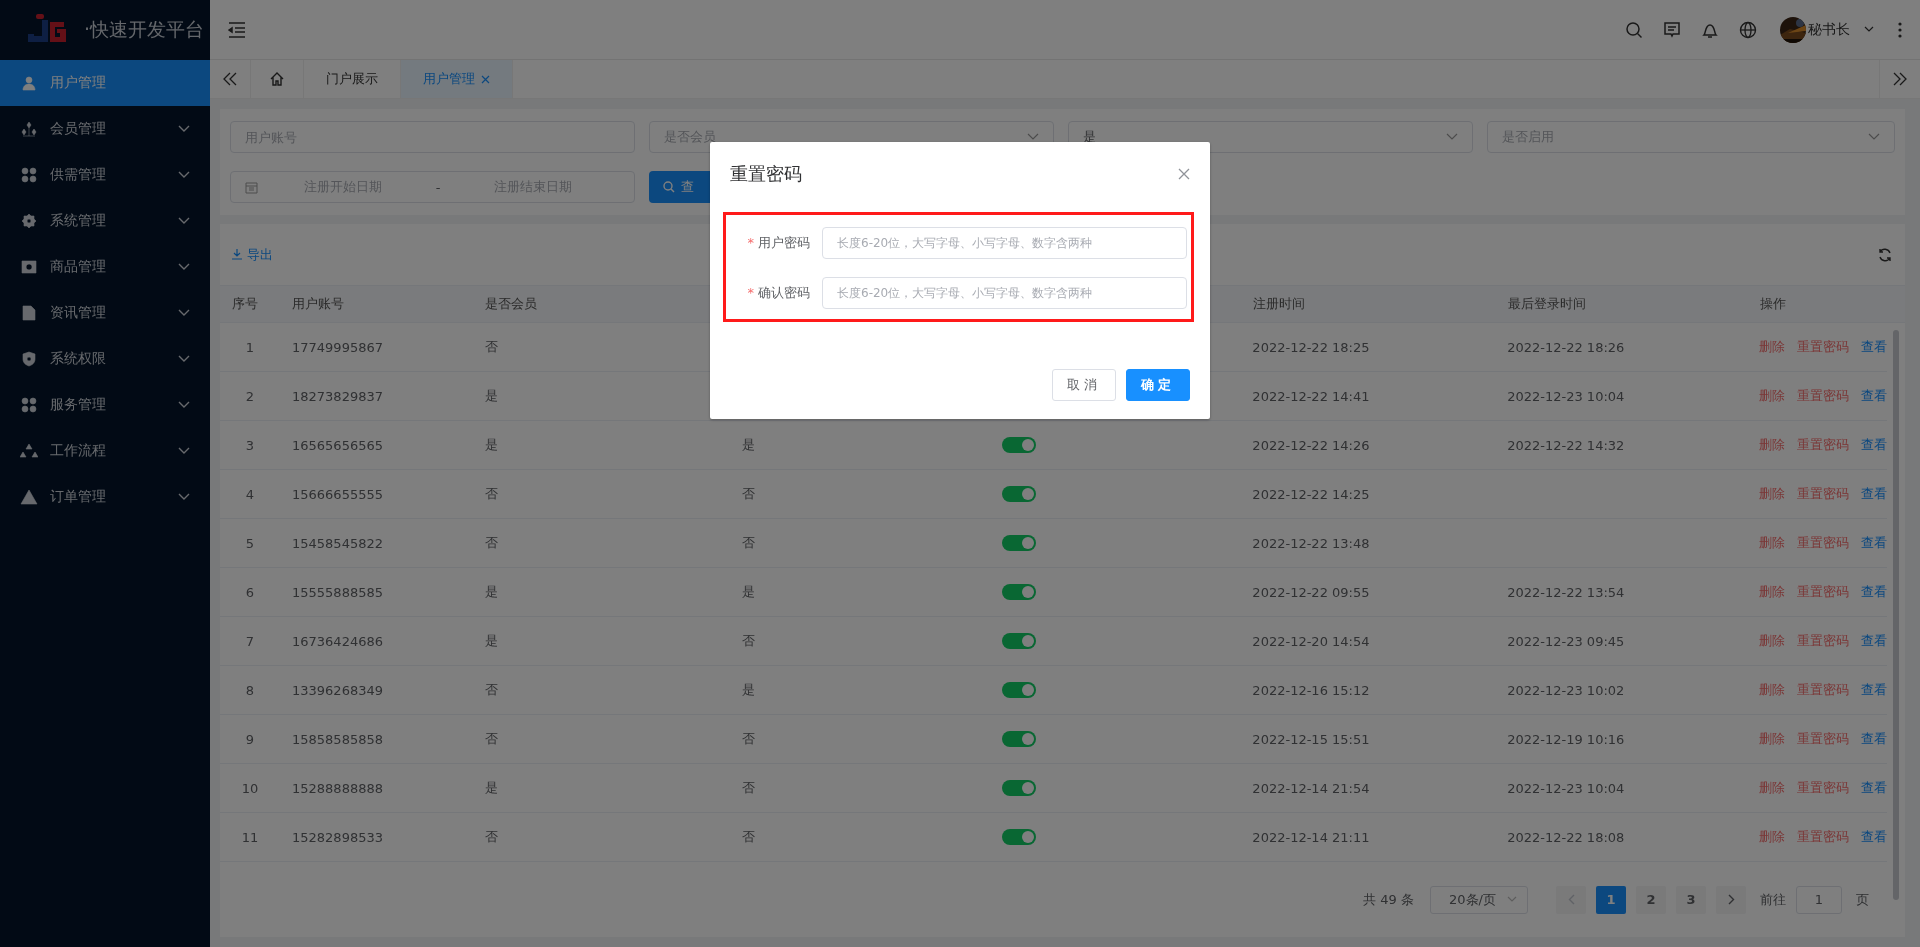 The width and height of the screenshot is (1920, 947). I want to click on page-button: 2, so click(1651, 899).